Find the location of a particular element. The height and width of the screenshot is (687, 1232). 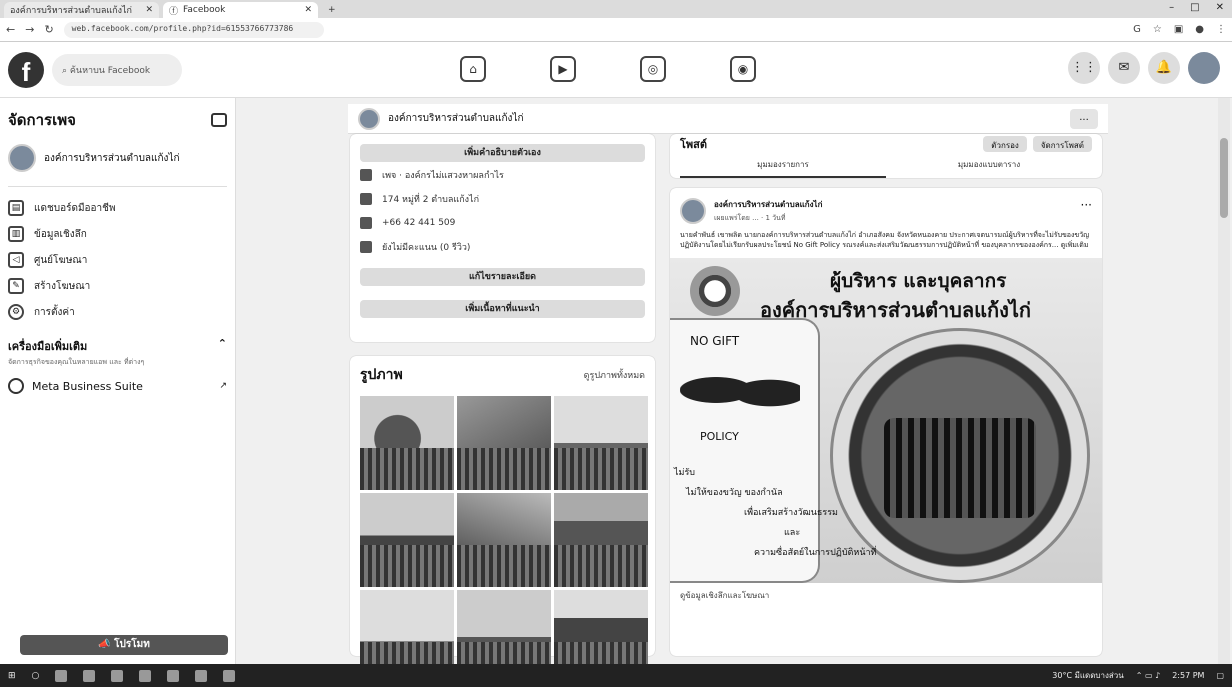

megaphone-icon: 📣 is located at coordinates (106, 644).